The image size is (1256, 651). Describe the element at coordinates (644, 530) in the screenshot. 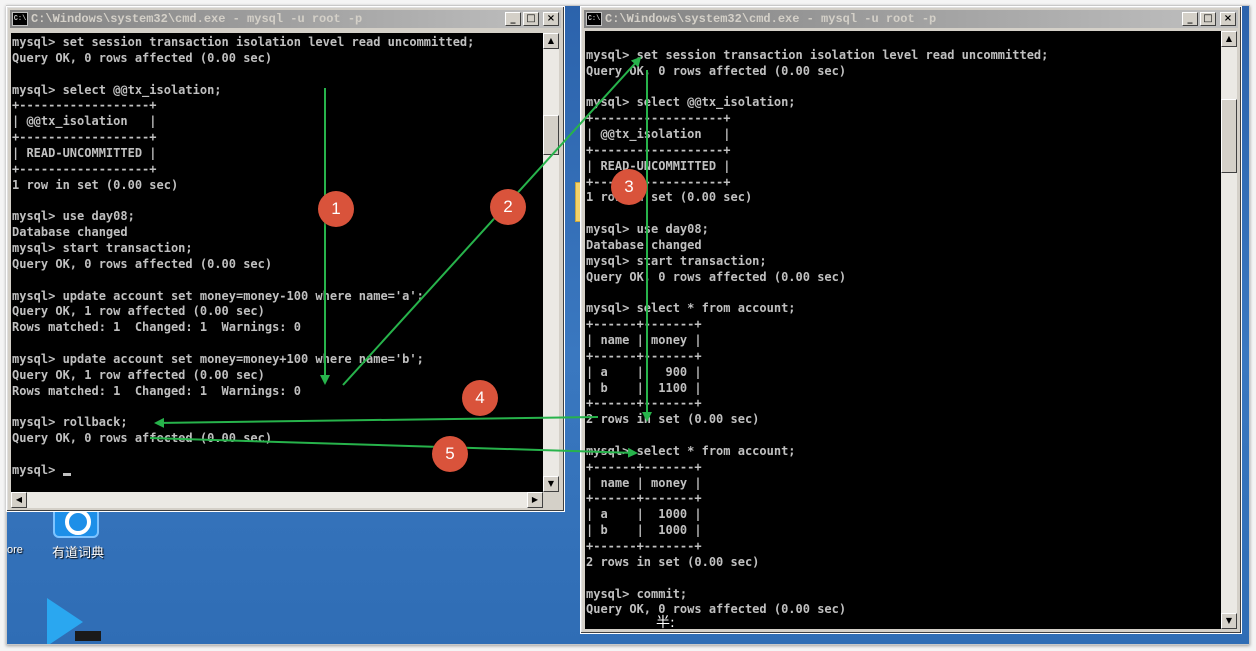

I see `console-line: | b | 1000 |` at that location.